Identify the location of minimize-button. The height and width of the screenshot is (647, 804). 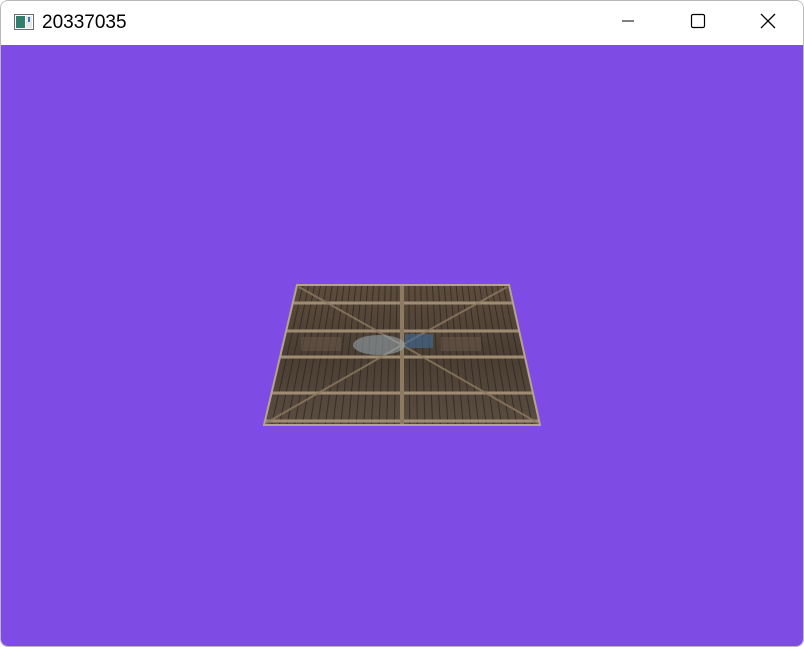
(628, 23).